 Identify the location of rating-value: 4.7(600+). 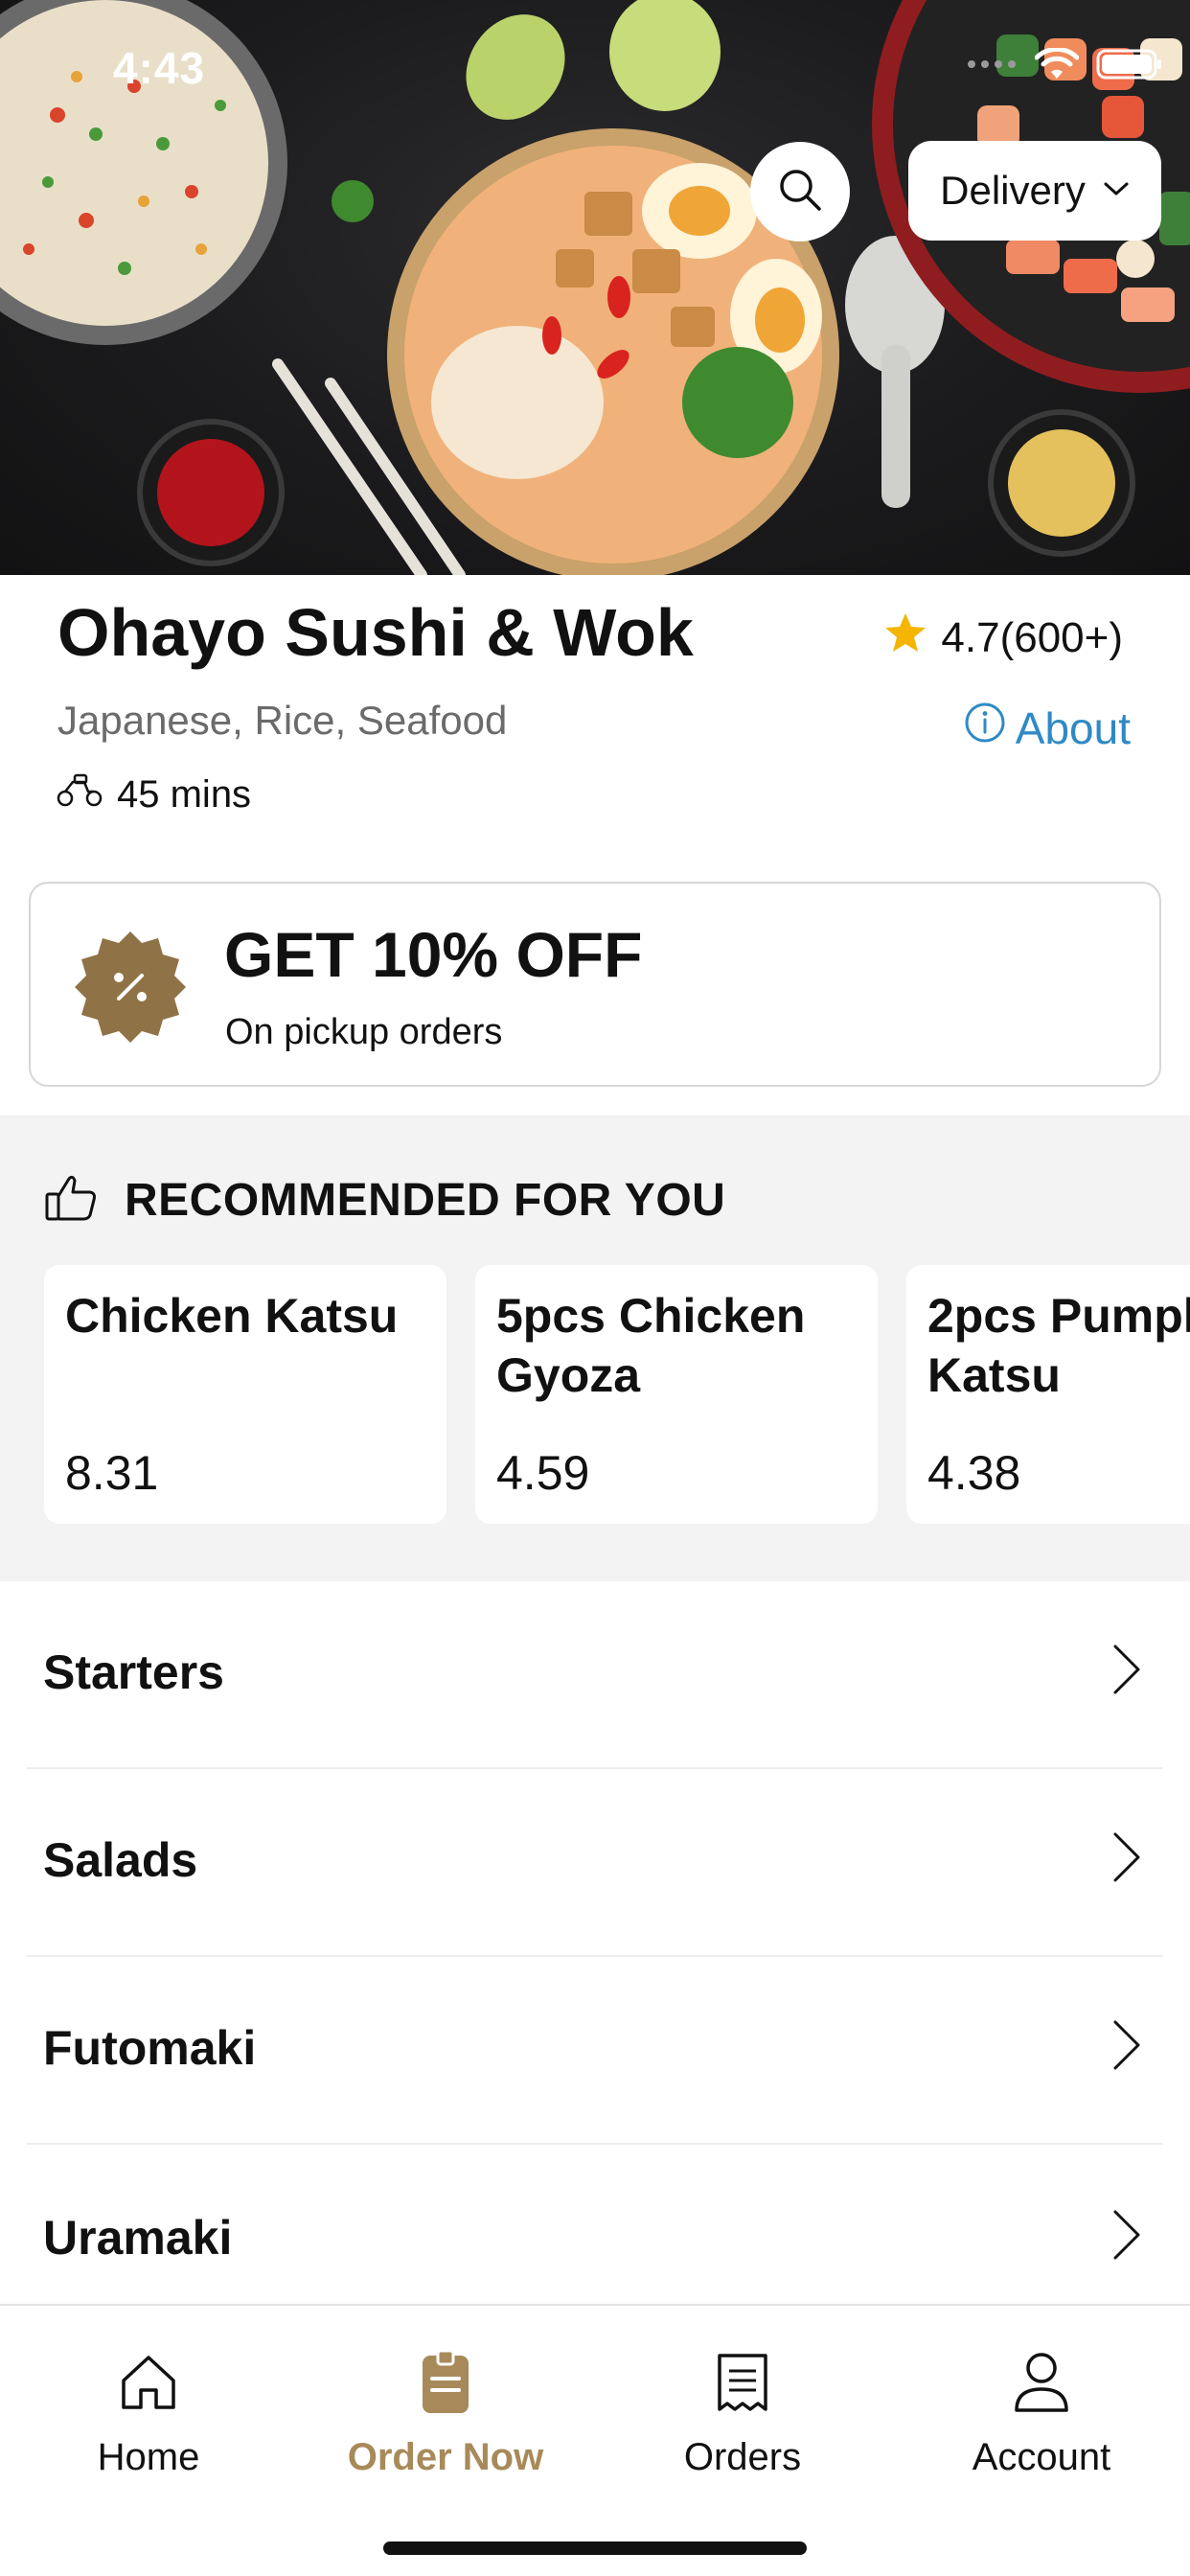
(1032, 637).